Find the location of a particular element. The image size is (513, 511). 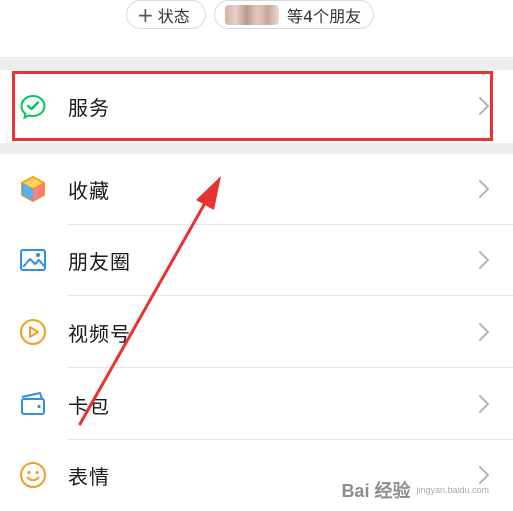

add-status-button: + 状态 is located at coordinates (166, 14).